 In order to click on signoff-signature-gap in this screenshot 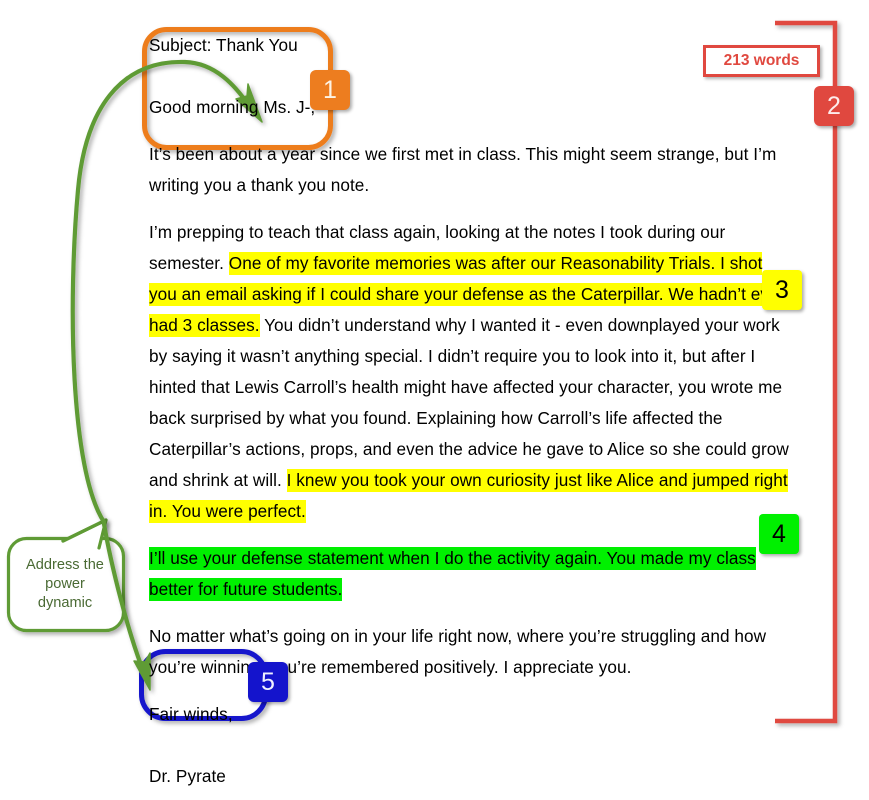, I will do `click(469, 745)`.